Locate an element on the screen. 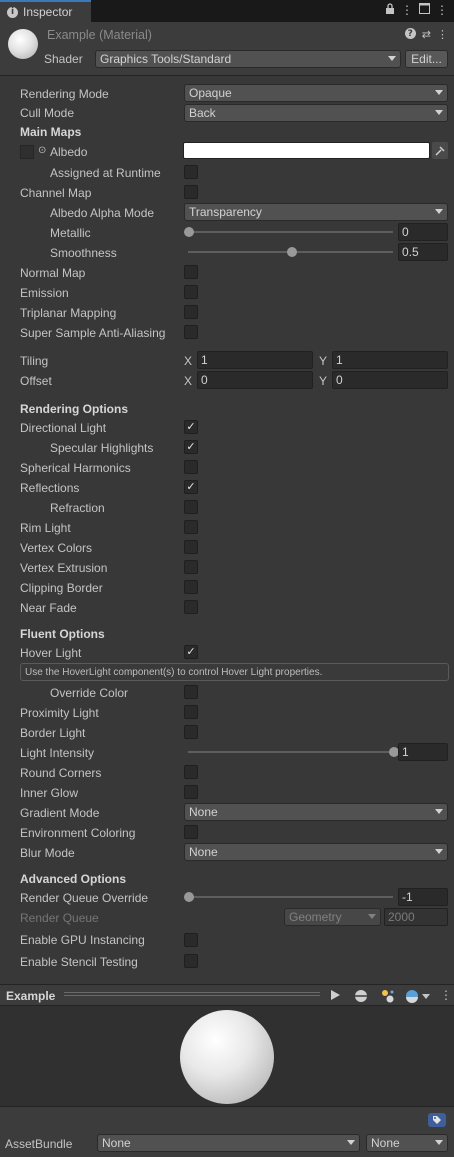  shader-dropdown: Graphics Tools/Standard is located at coordinates (248, 59).